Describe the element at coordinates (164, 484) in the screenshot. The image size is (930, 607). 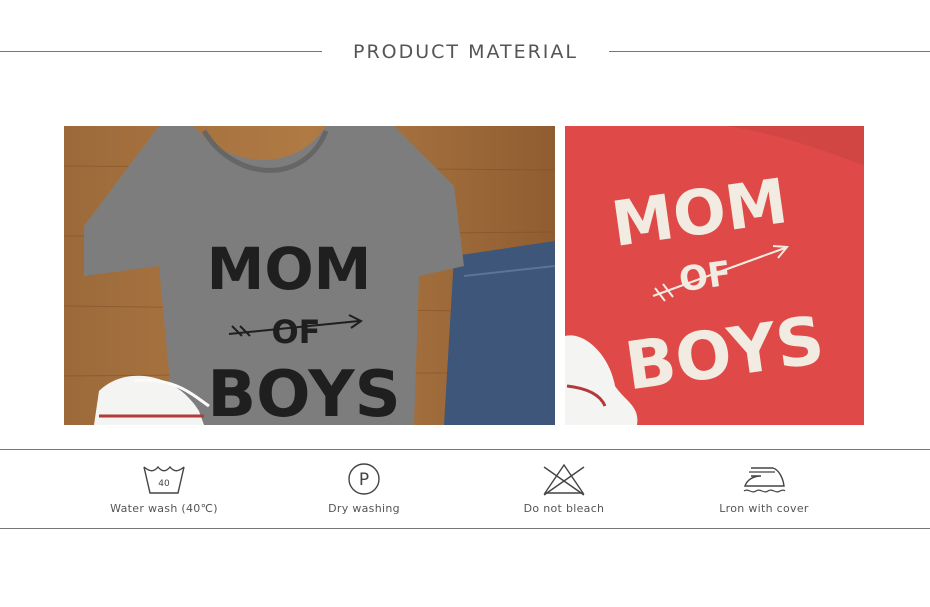
I see `wash-temperature: 40` at that location.